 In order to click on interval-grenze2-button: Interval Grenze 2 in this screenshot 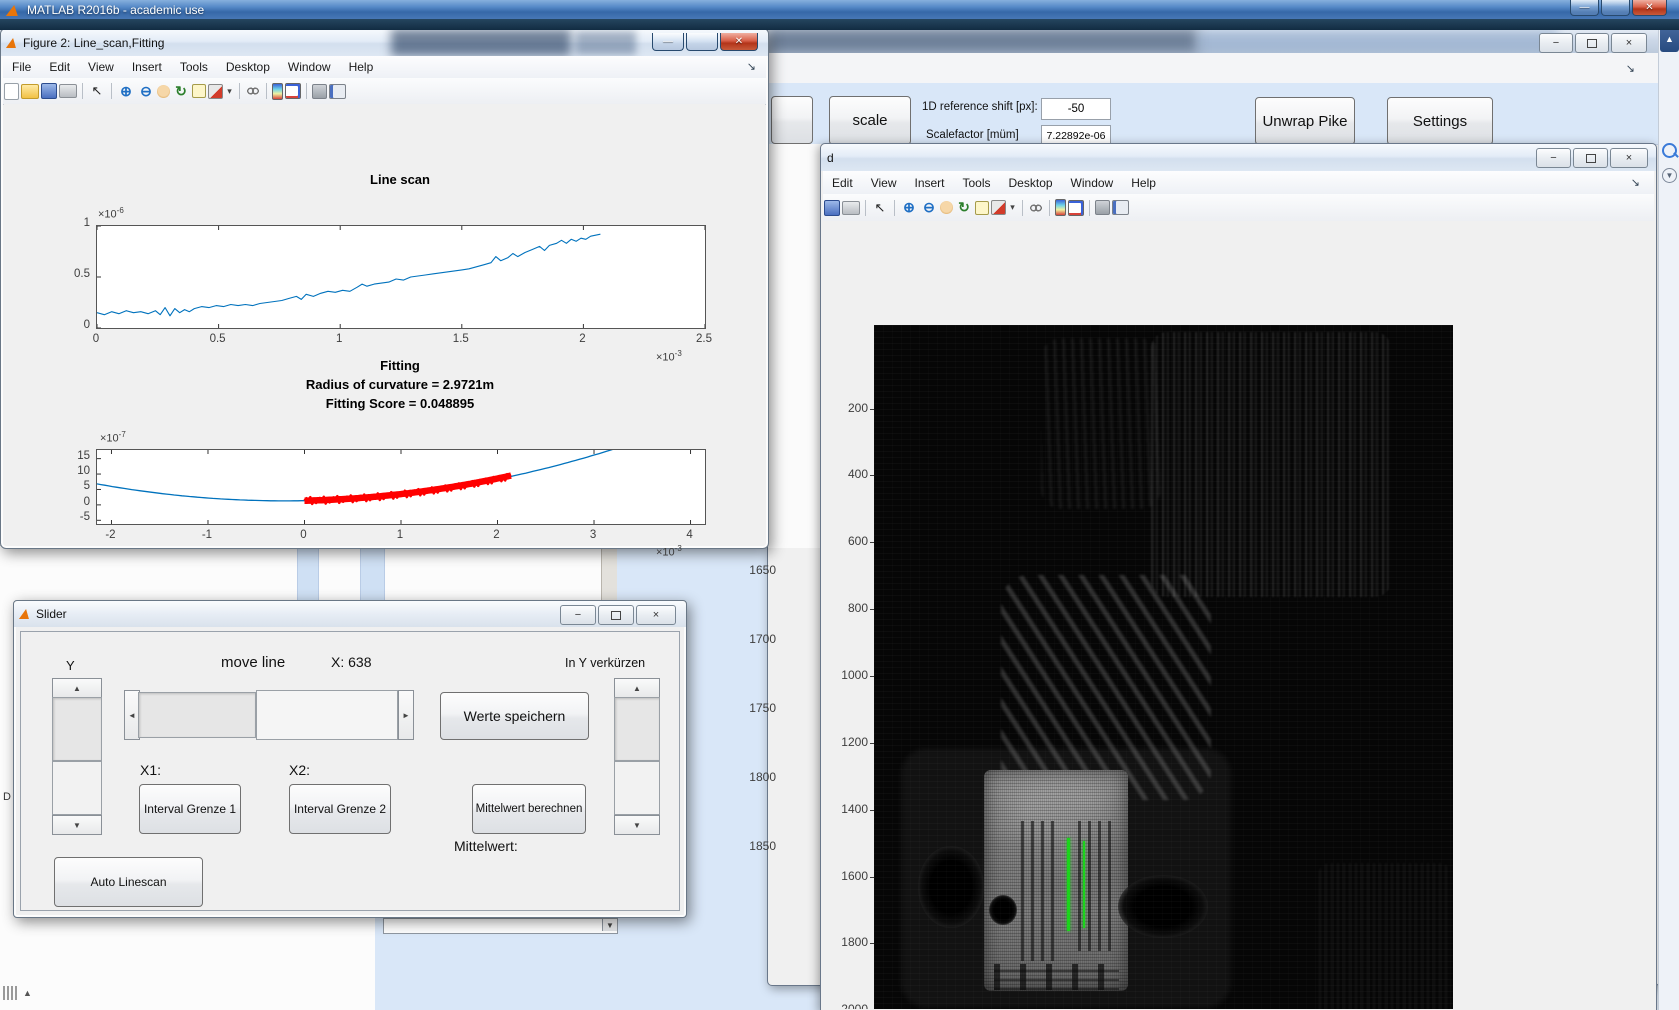, I will do `click(340, 809)`.